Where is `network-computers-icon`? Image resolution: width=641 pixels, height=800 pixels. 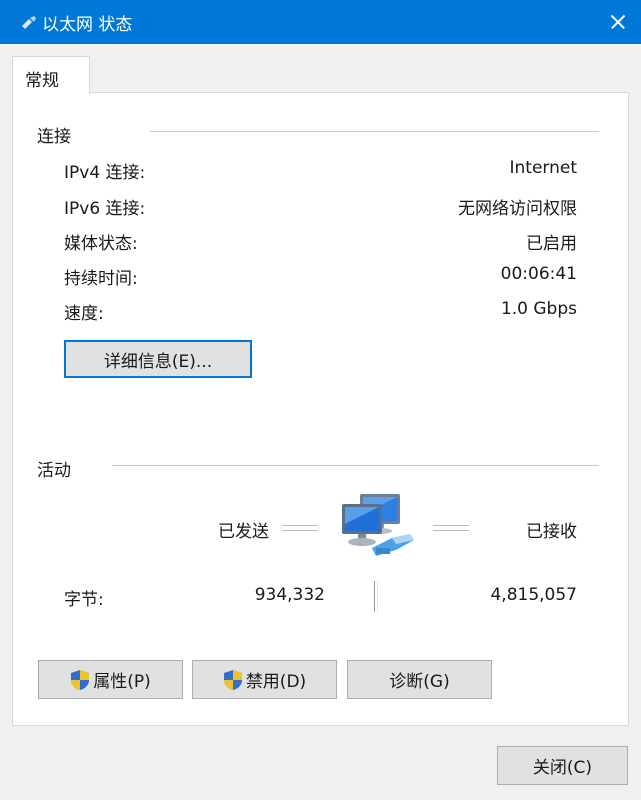 network-computers-icon is located at coordinates (378, 525).